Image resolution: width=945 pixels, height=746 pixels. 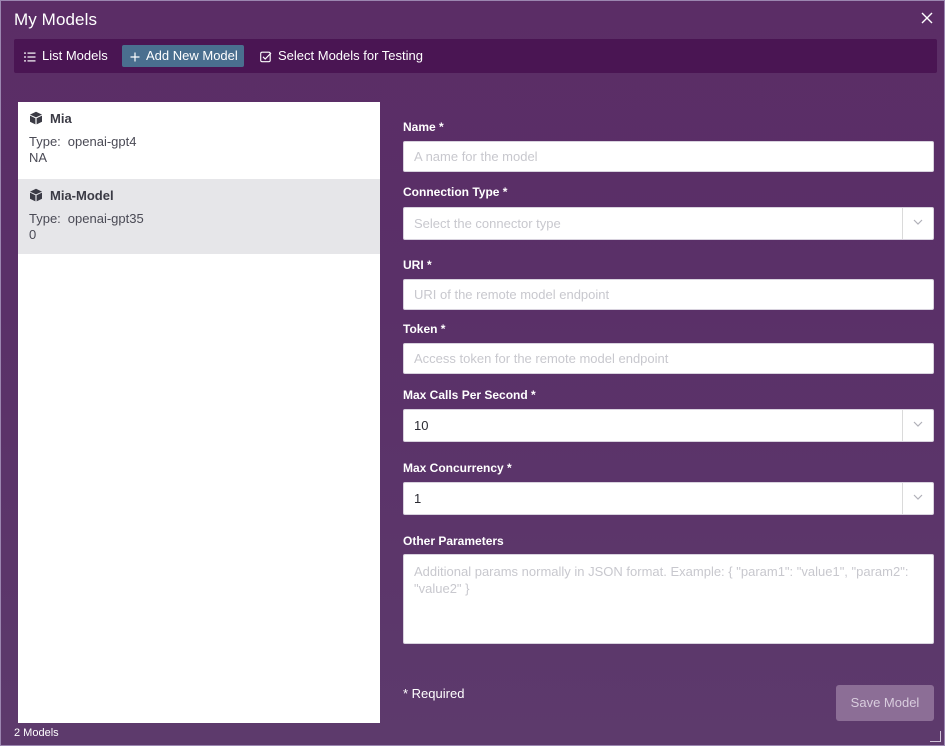 What do you see at coordinates (668, 294) in the screenshot?
I see `uri-field: URI of the remote model endpoint` at bounding box center [668, 294].